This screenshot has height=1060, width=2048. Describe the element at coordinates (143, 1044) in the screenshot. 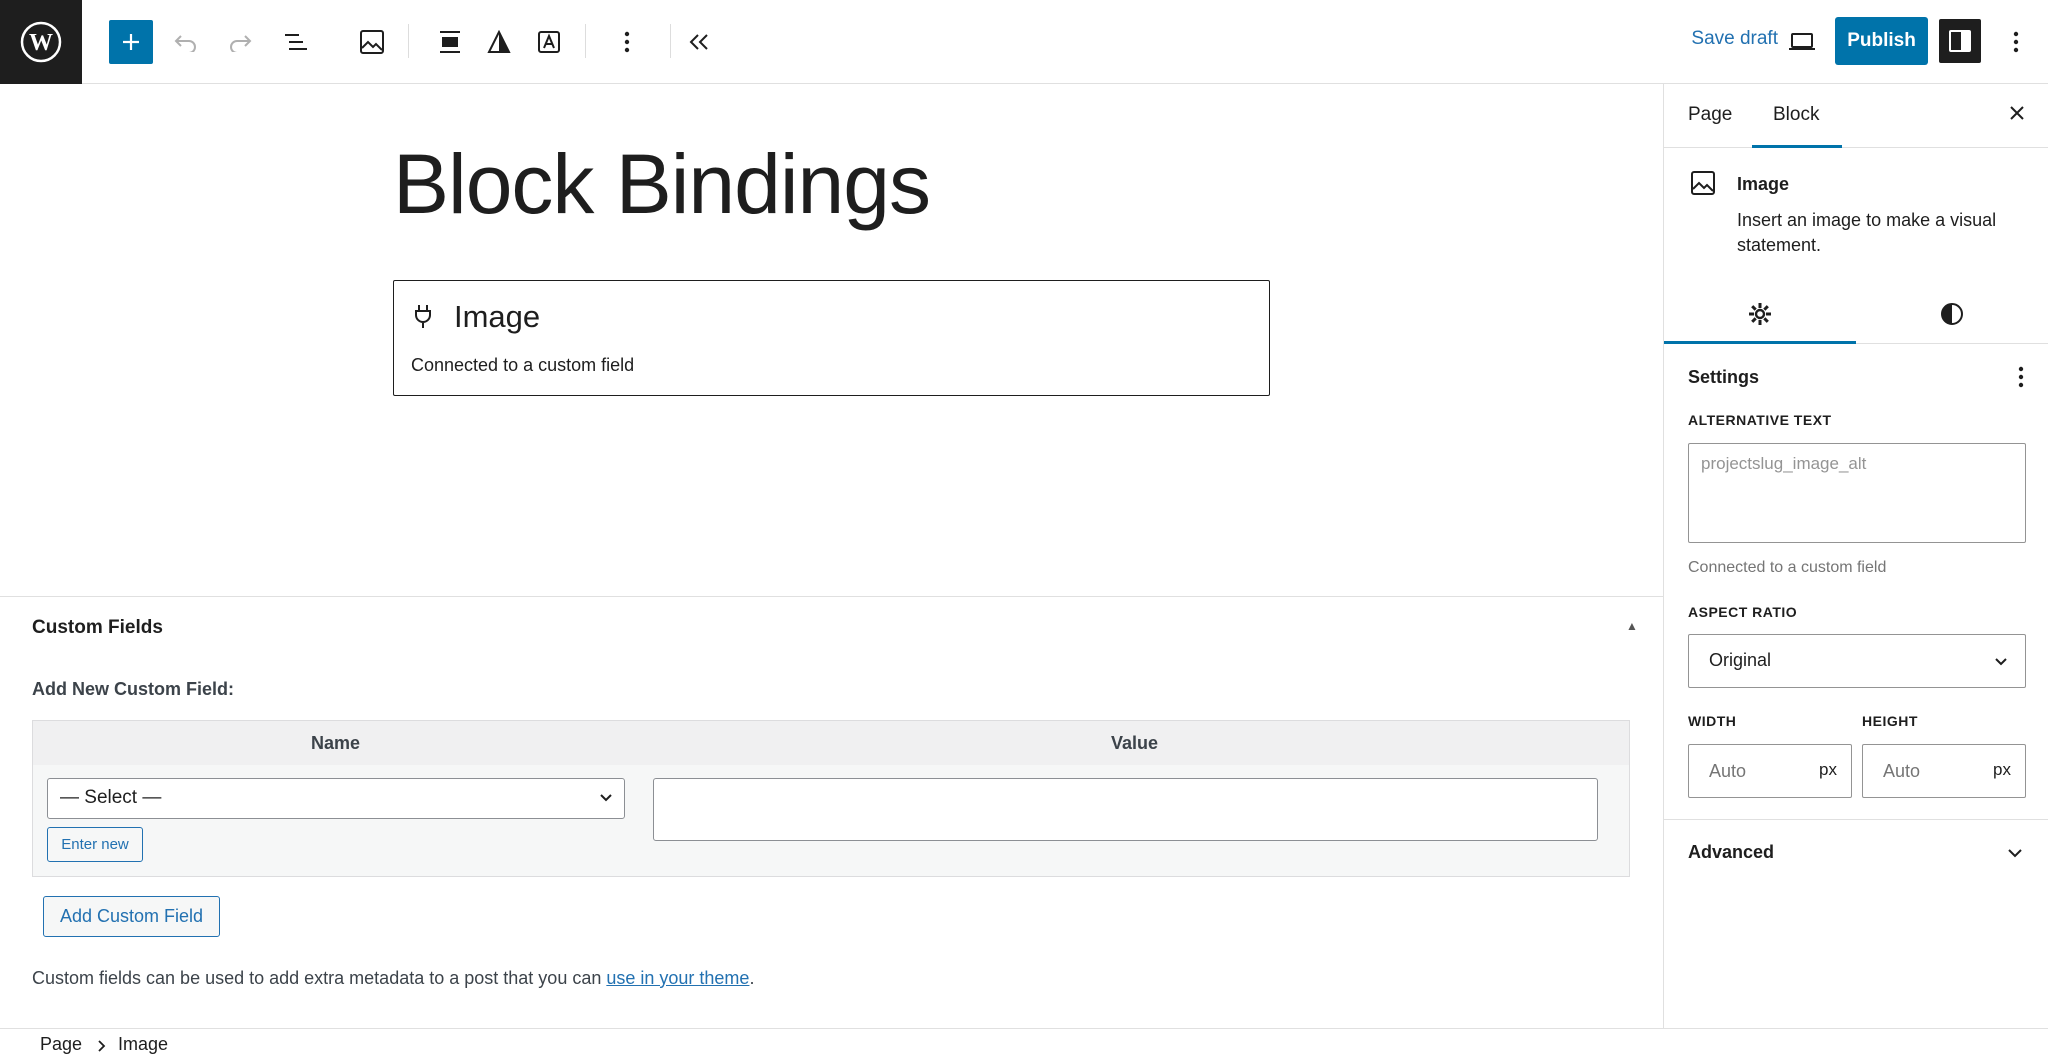

I see `breadcrumb-item-image: Image` at that location.